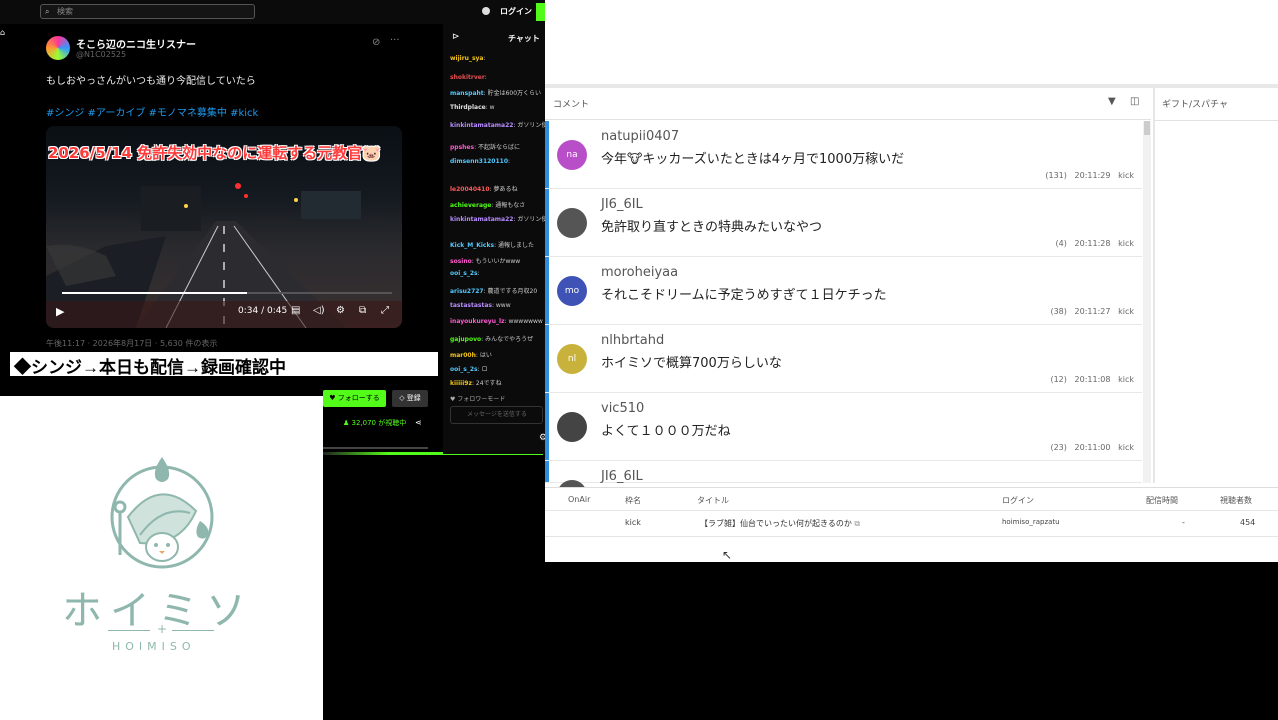  I want to click on collapse-chat-icon: ⊳, so click(456, 37).